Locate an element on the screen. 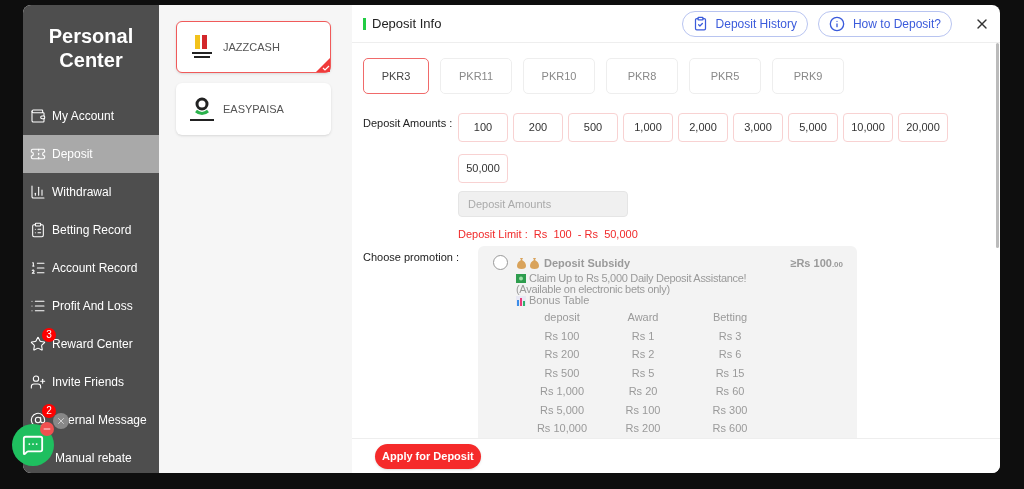 This screenshot has width=1024, height=489. sidebar-item: Account Record is located at coordinates (91, 268).